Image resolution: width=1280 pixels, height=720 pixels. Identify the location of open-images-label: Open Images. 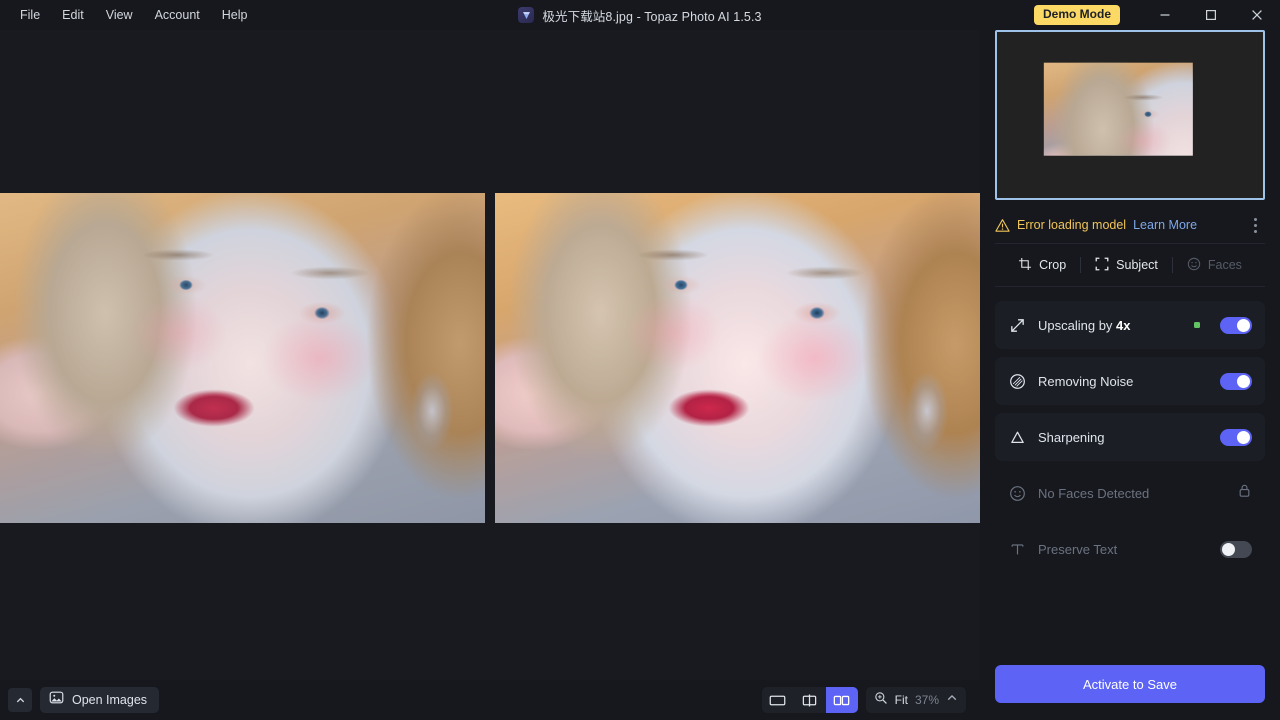
(110, 700).